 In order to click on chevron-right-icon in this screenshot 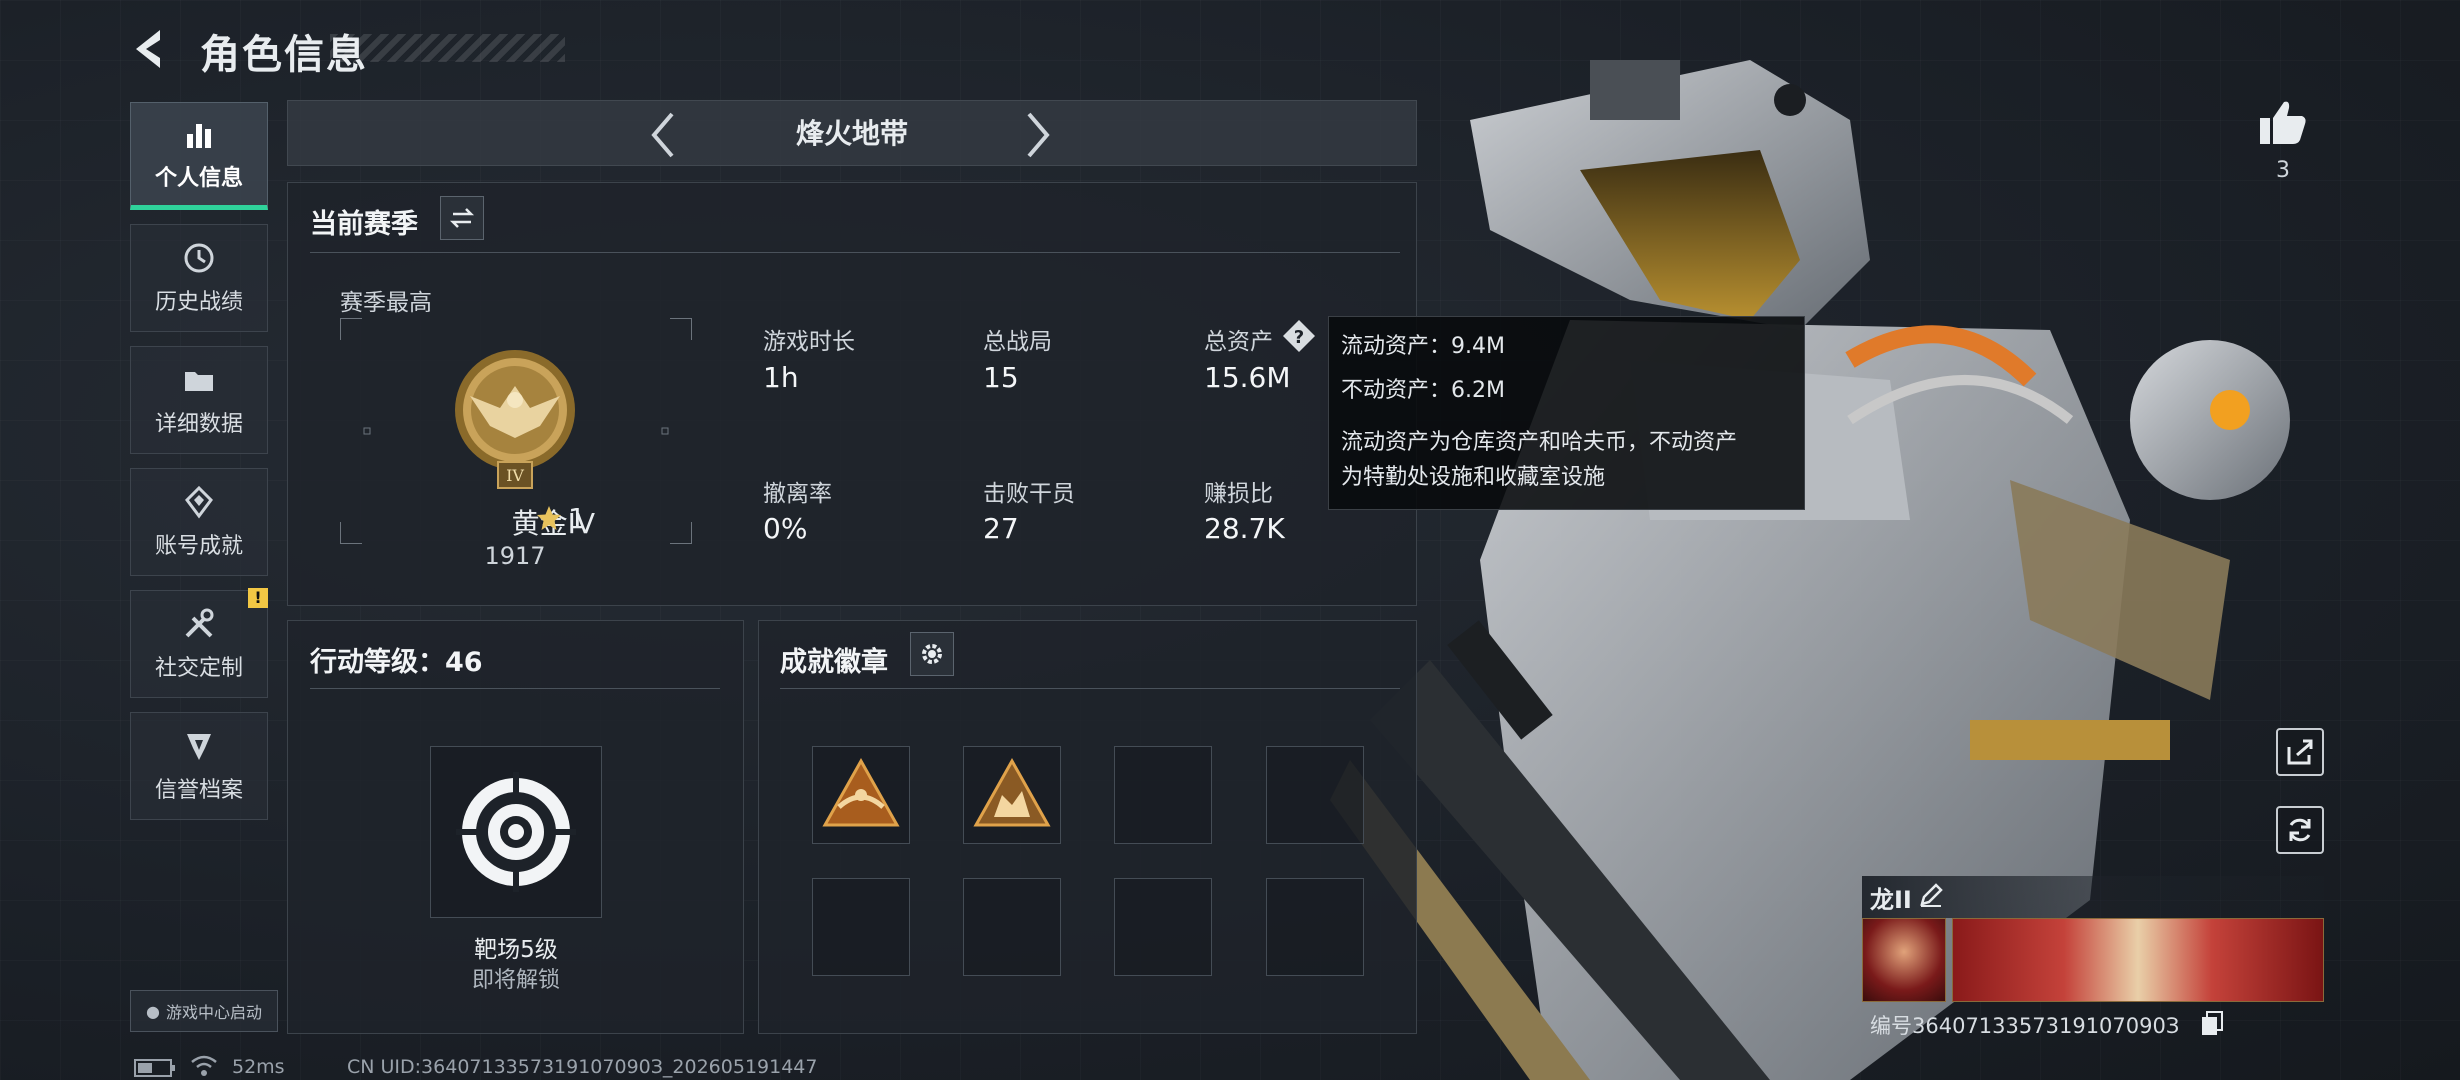, I will do `click(1038, 135)`.